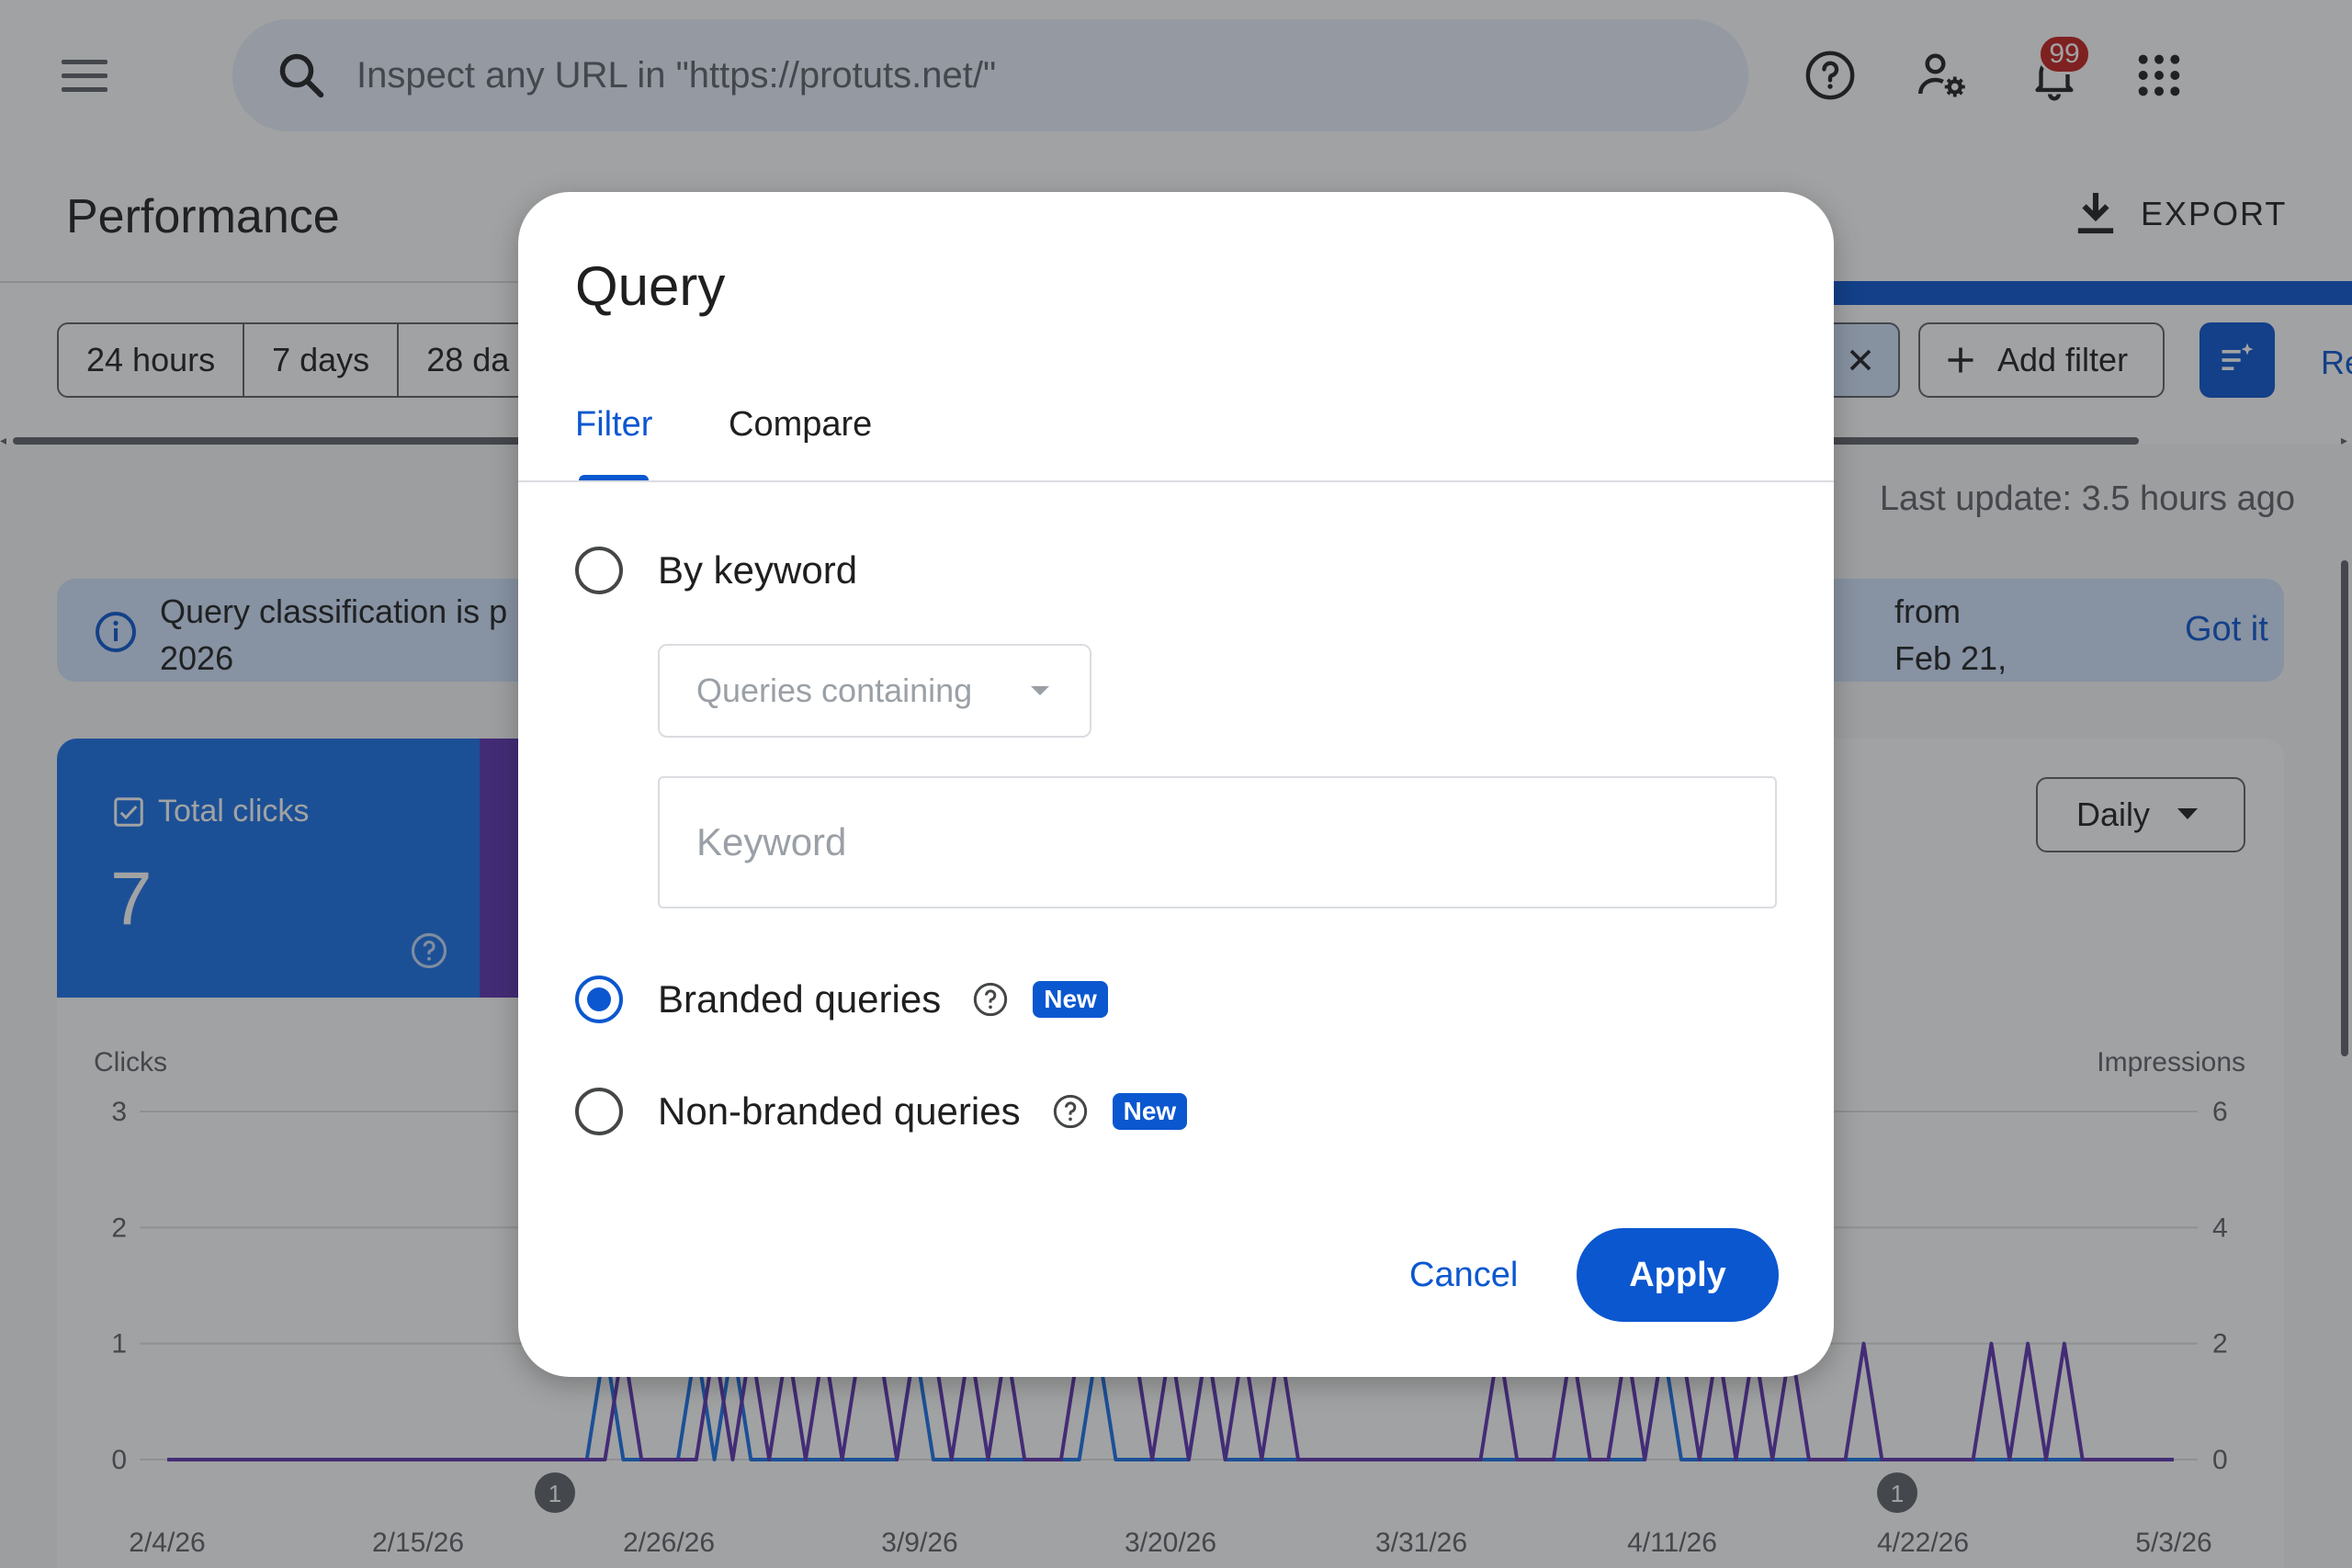 This screenshot has height=1568, width=2352. I want to click on non-branded-help-button, so click(1071, 1111).